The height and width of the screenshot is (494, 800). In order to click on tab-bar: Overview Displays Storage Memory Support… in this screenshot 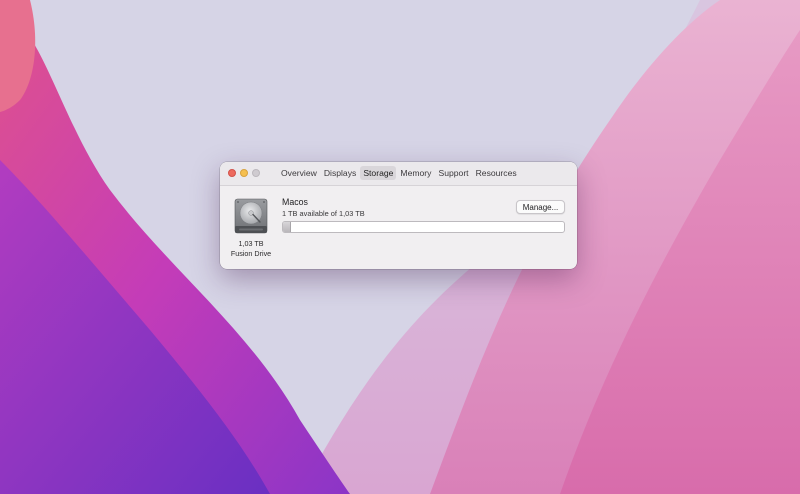, I will do `click(399, 173)`.